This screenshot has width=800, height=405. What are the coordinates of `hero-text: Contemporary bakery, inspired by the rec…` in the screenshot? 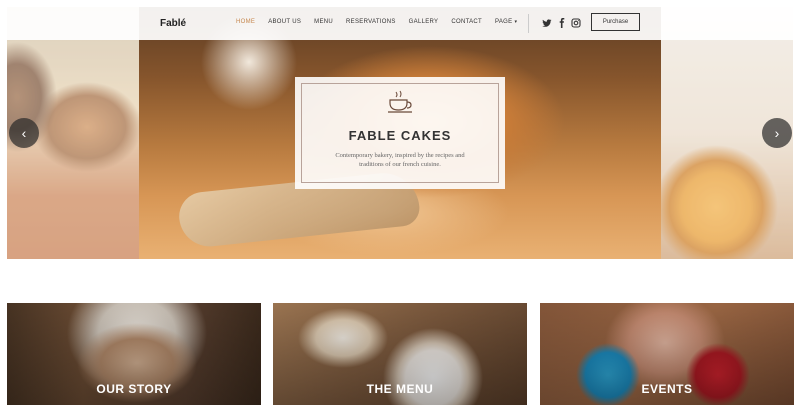 It's located at (400, 160).